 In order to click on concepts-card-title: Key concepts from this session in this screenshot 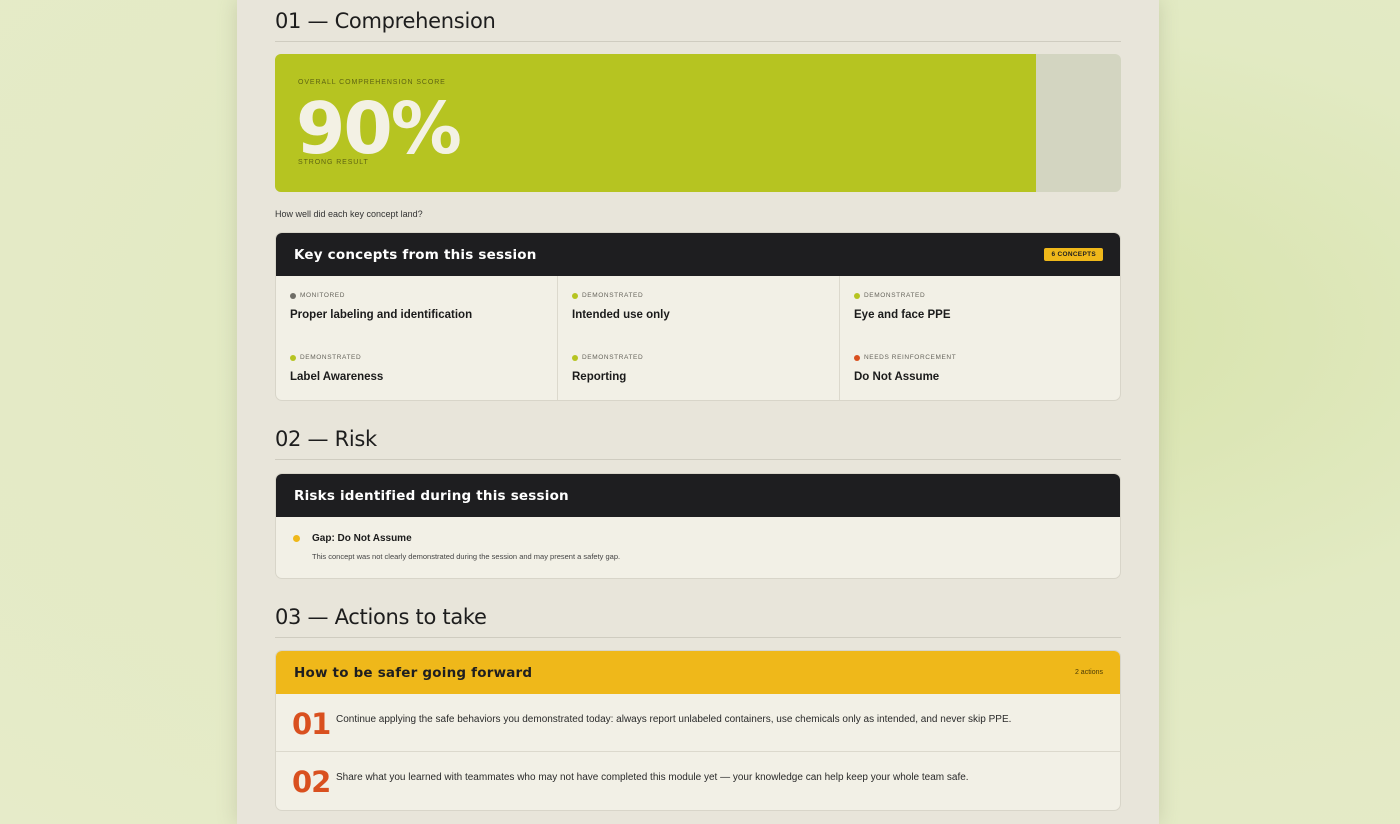, I will do `click(415, 255)`.